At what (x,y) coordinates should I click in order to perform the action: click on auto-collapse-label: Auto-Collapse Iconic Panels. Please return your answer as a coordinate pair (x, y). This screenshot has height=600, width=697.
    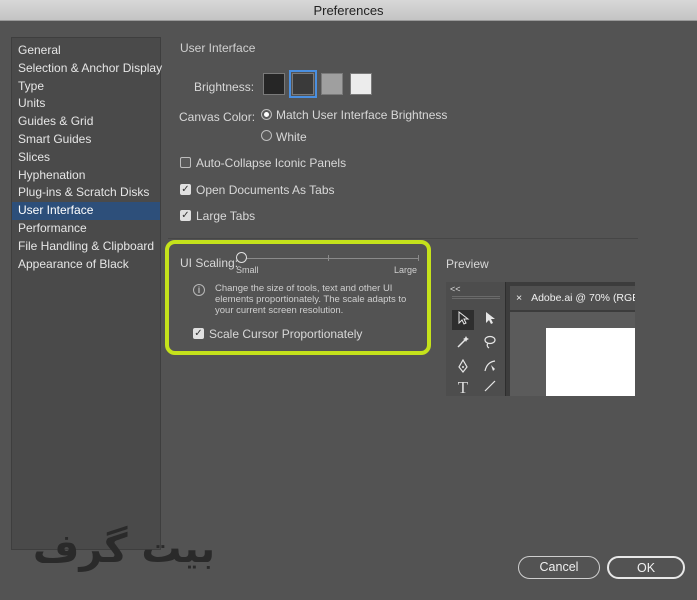
    Looking at the image, I should click on (271, 163).